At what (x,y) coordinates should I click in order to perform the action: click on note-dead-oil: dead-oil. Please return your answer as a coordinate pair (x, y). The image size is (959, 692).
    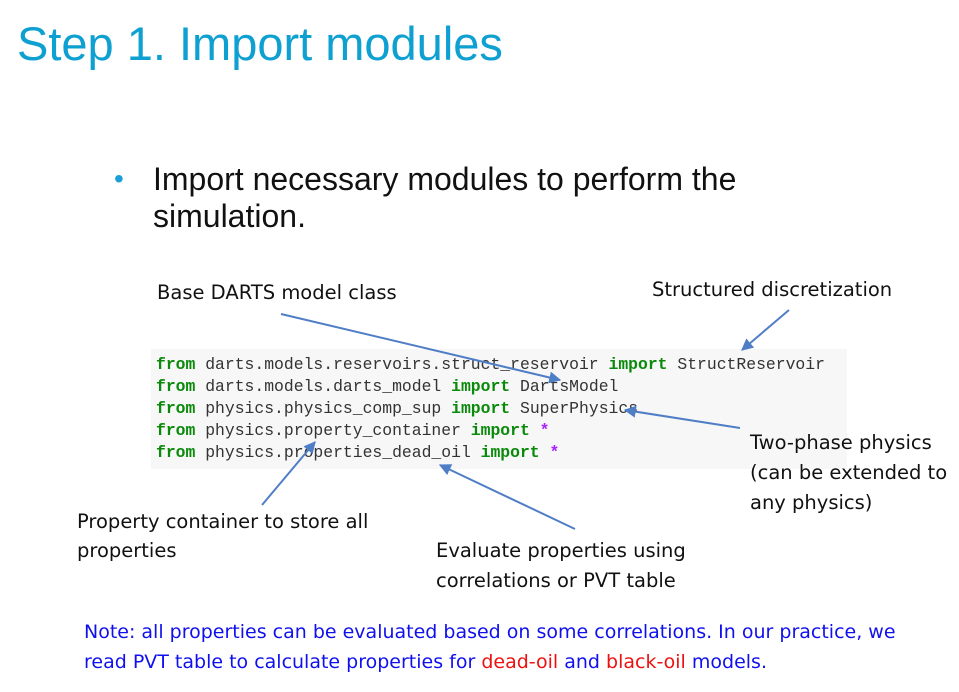
    Looking at the image, I should click on (520, 662).